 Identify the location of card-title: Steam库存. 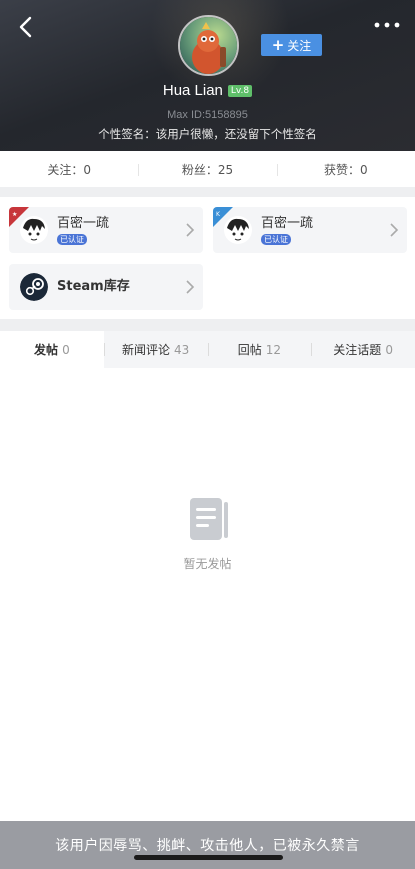
(93, 286).